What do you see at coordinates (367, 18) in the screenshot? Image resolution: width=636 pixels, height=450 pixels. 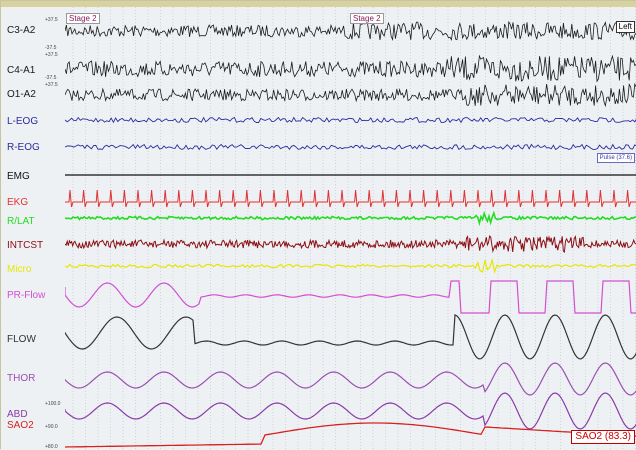 I see `stage-marker-2: Stage 2` at bounding box center [367, 18].